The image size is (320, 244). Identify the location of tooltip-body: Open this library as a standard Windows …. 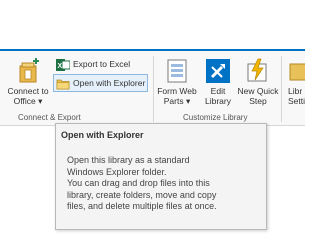
(166, 184).